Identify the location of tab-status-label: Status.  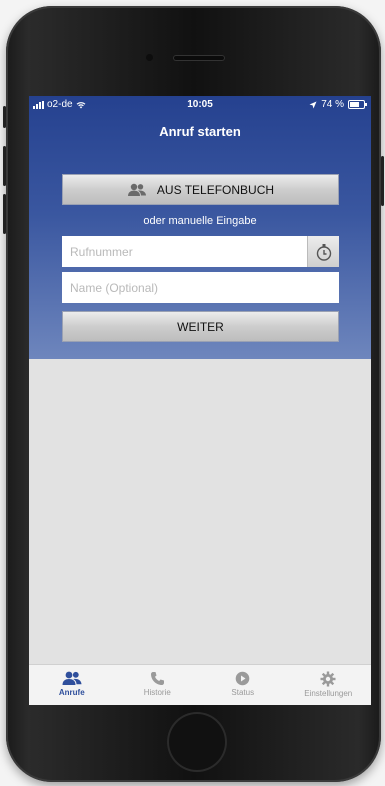
(243, 692).